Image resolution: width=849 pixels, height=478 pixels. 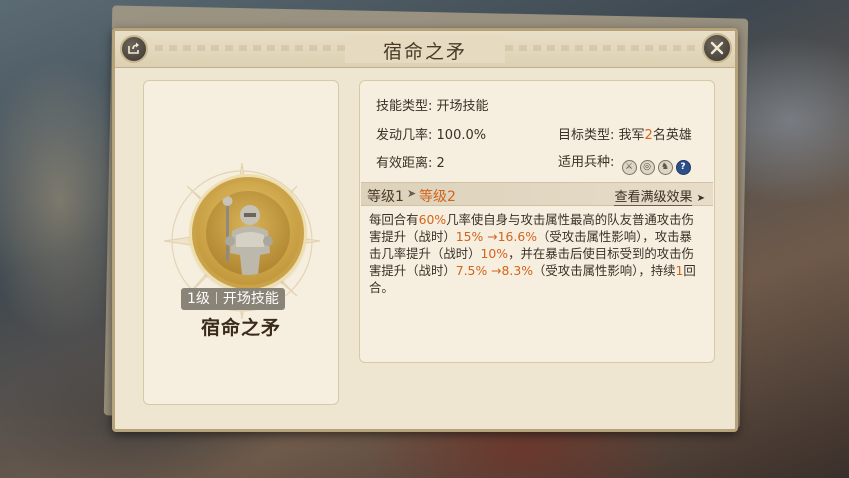 What do you see at coordinates (647, 167) in the screenshot?
I see `bow-icon: ◎` at bounding box center [647, 167].